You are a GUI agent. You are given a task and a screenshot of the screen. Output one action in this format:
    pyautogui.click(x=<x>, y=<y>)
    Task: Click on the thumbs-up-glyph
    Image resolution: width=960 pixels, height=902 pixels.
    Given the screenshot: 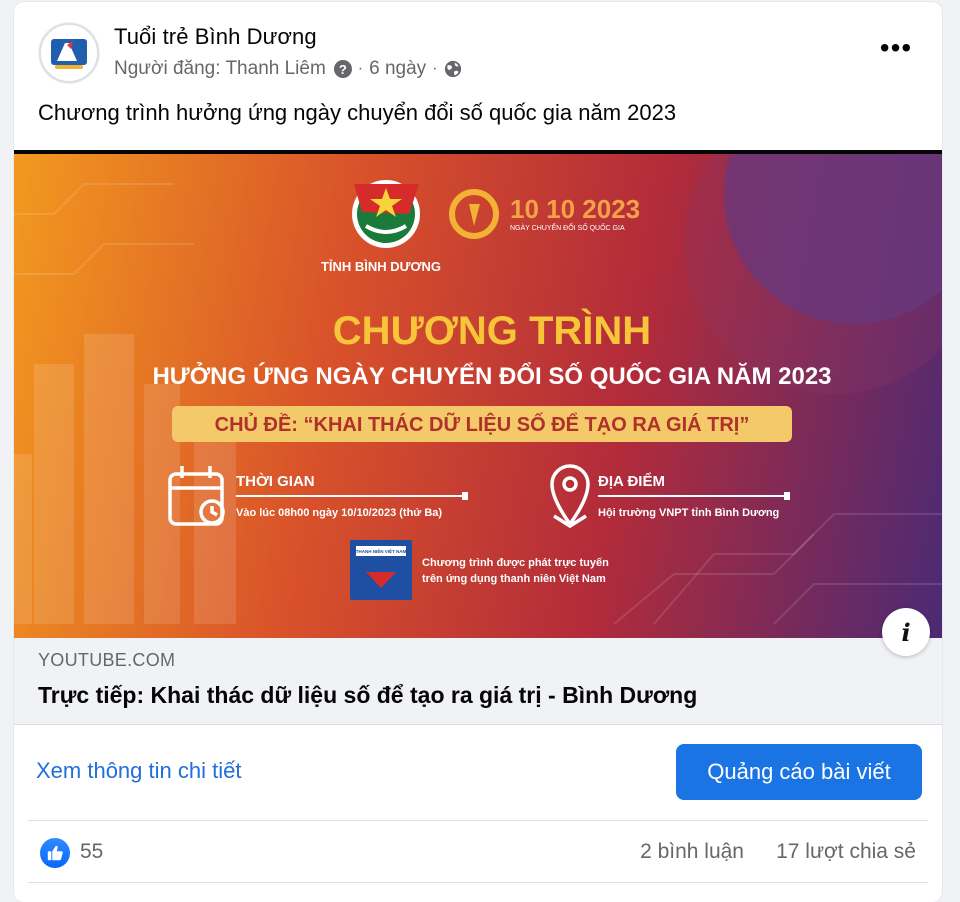 What is the action you would take?
    pyautogui.click(x=55, y=853)
    